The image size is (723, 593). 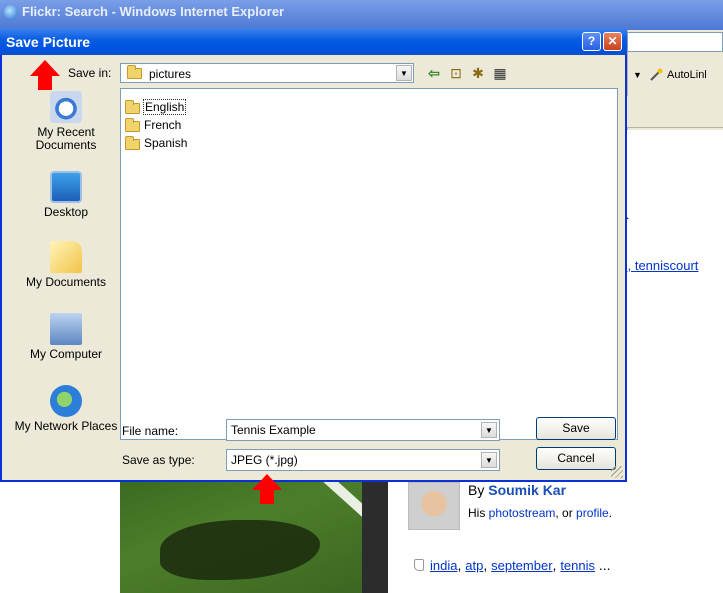 I want to click on tag-link-india: india, so click(x=443, y=565).